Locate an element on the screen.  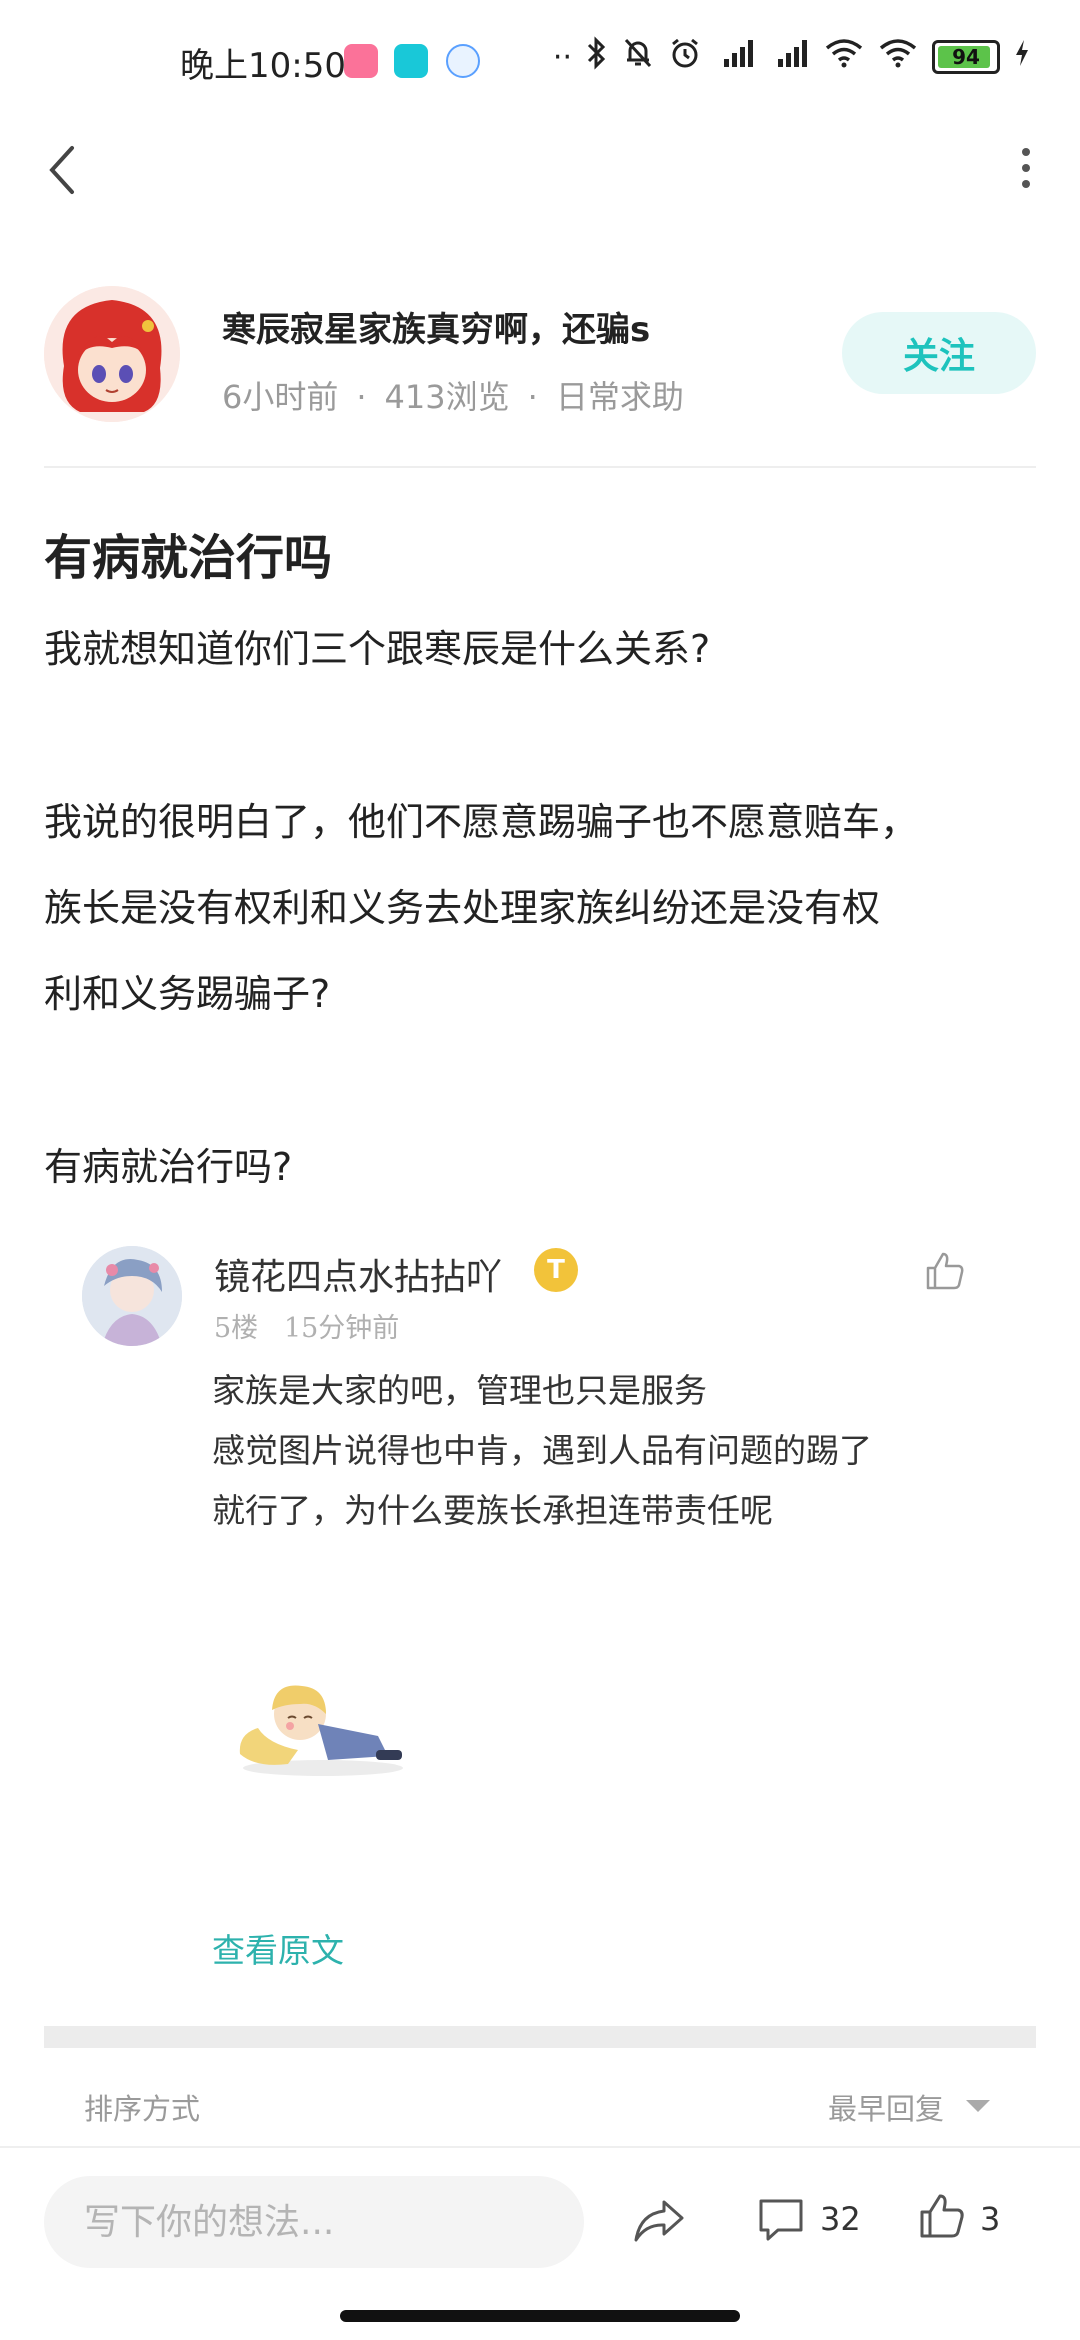
app-notification-icon is located at coordinates (463, 61).